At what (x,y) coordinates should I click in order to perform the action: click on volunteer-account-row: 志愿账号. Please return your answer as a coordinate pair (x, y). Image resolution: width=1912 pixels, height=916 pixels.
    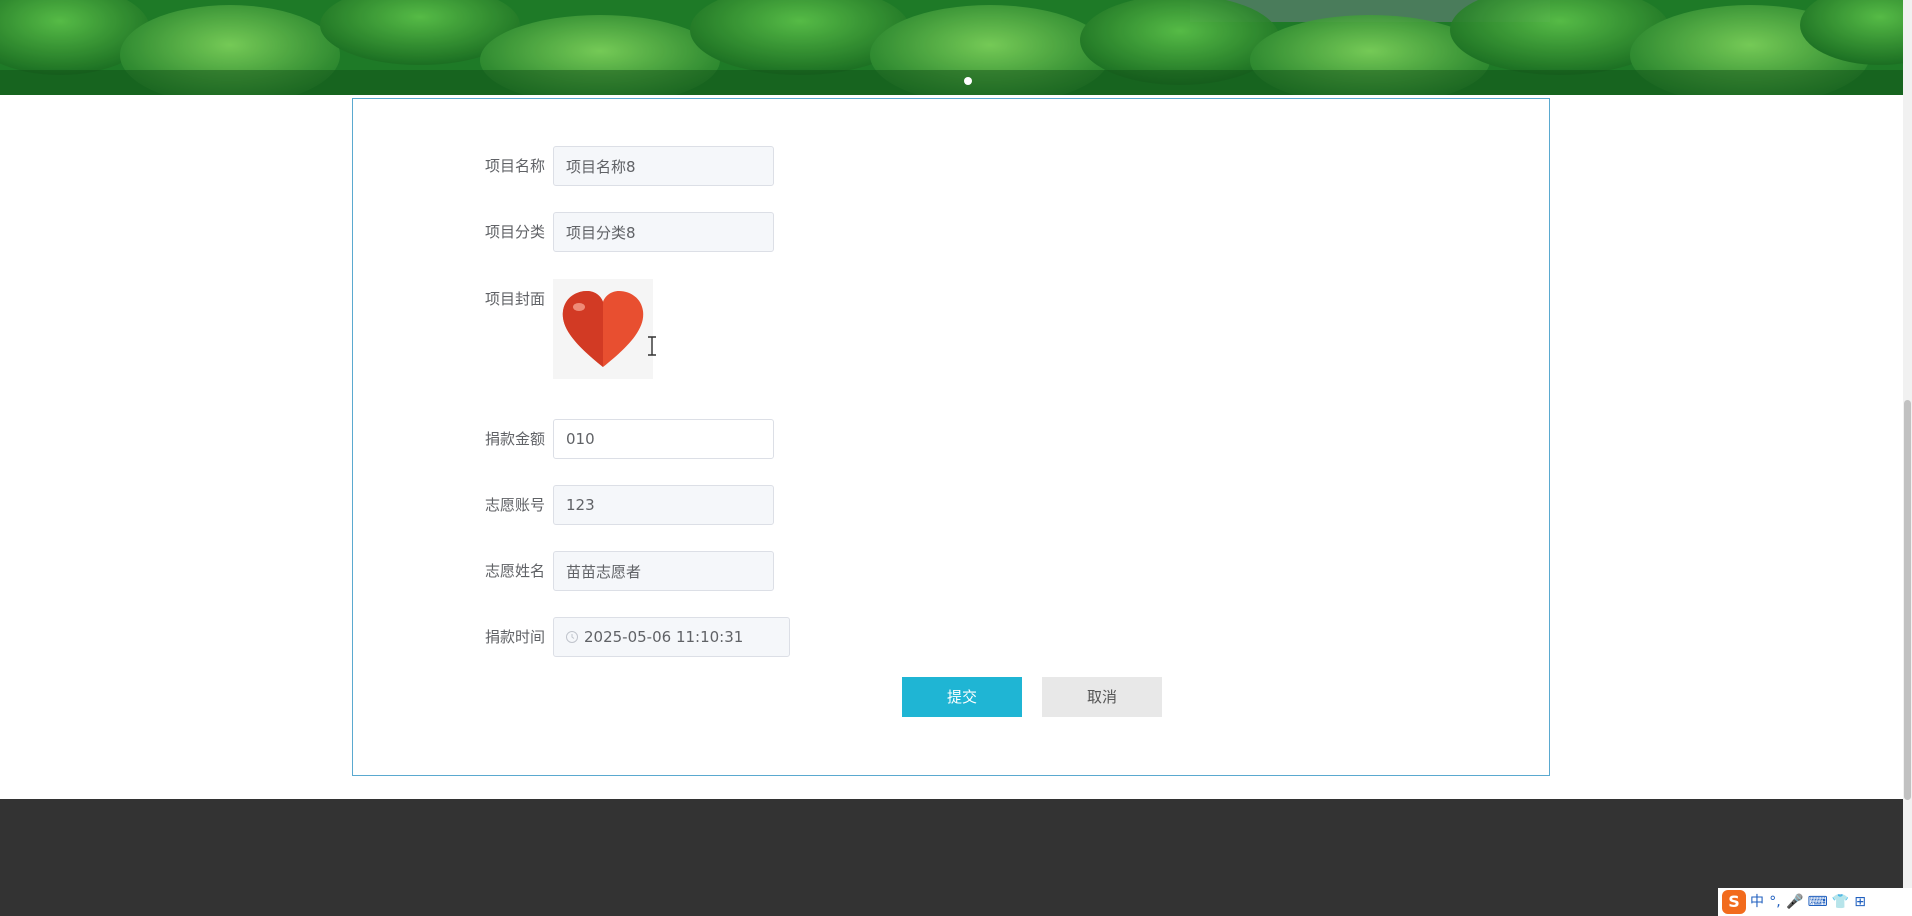
    Looking at the image, I should click on (951, 505).